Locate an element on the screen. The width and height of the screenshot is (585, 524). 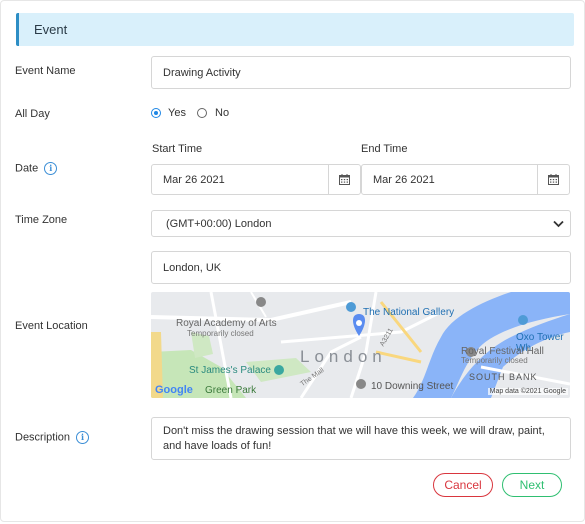
time-zone-select: (GMT+00:00) London is located at coordinates (361, 223).